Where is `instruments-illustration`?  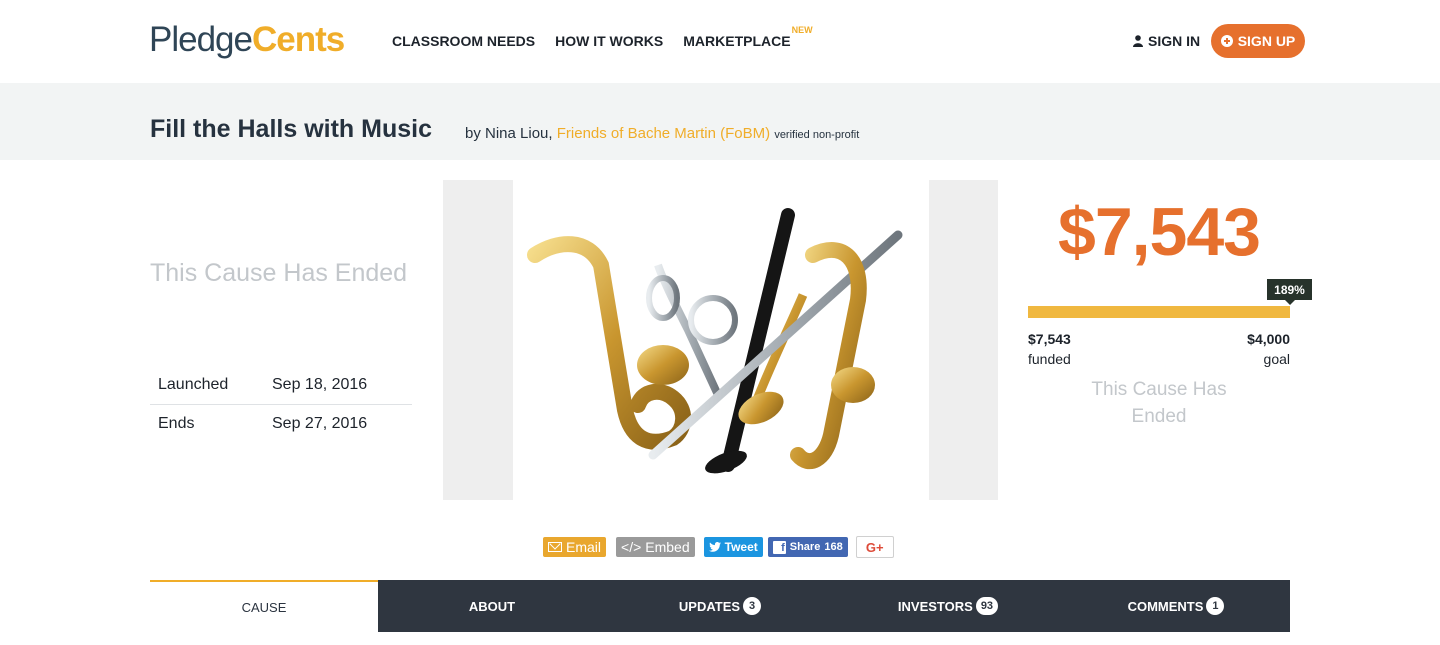
instruments-illustration is located at coordinates (715, 341).